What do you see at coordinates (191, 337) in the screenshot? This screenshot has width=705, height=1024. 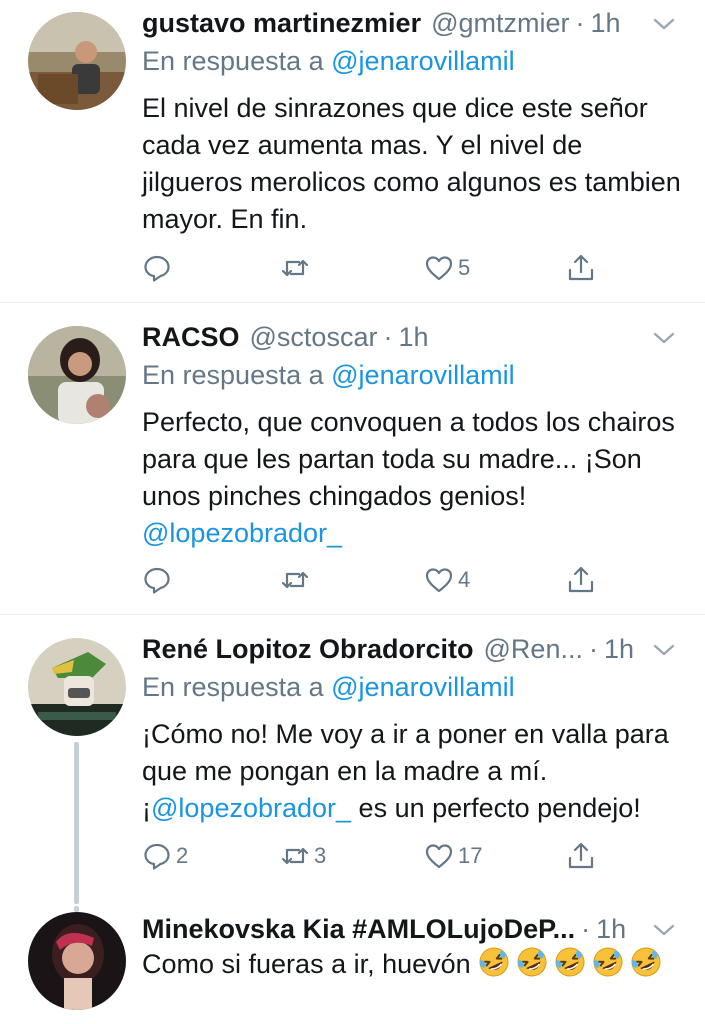 I see `display-name: RACSO` at bounding box center [191, 337].